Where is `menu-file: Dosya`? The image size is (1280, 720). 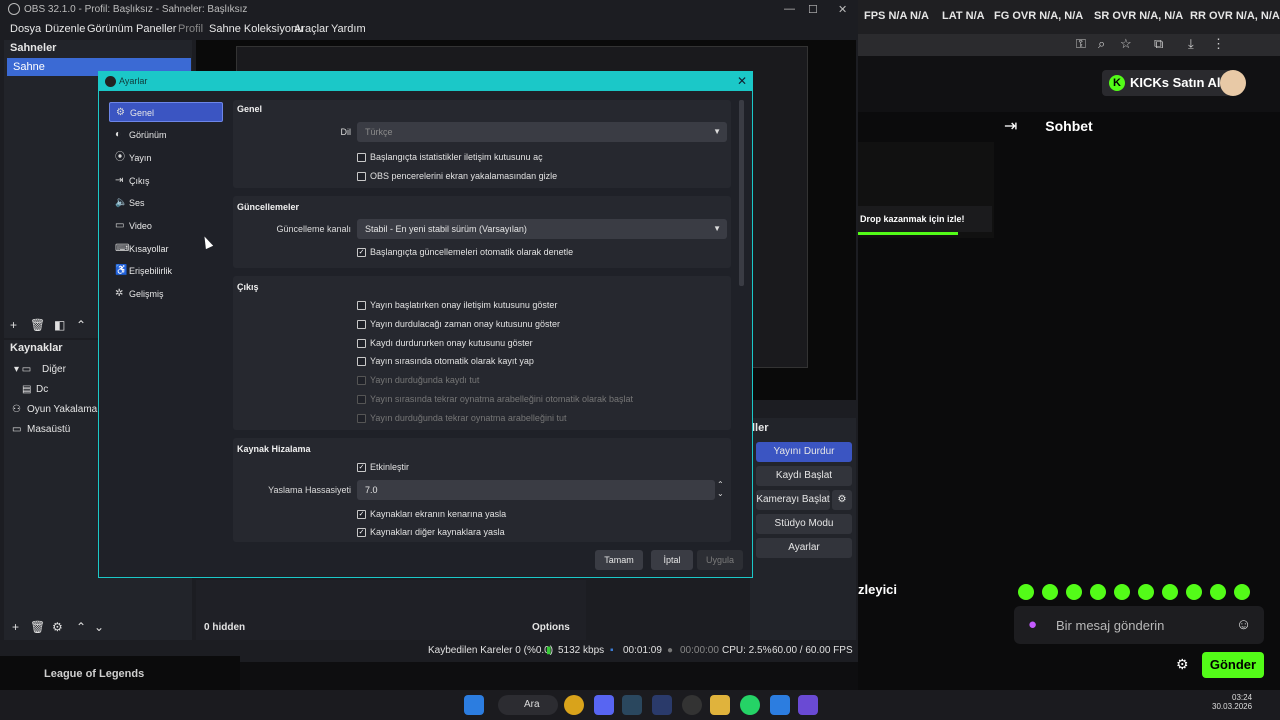 menu-file: Dosya is located at coordinates (25, 29).